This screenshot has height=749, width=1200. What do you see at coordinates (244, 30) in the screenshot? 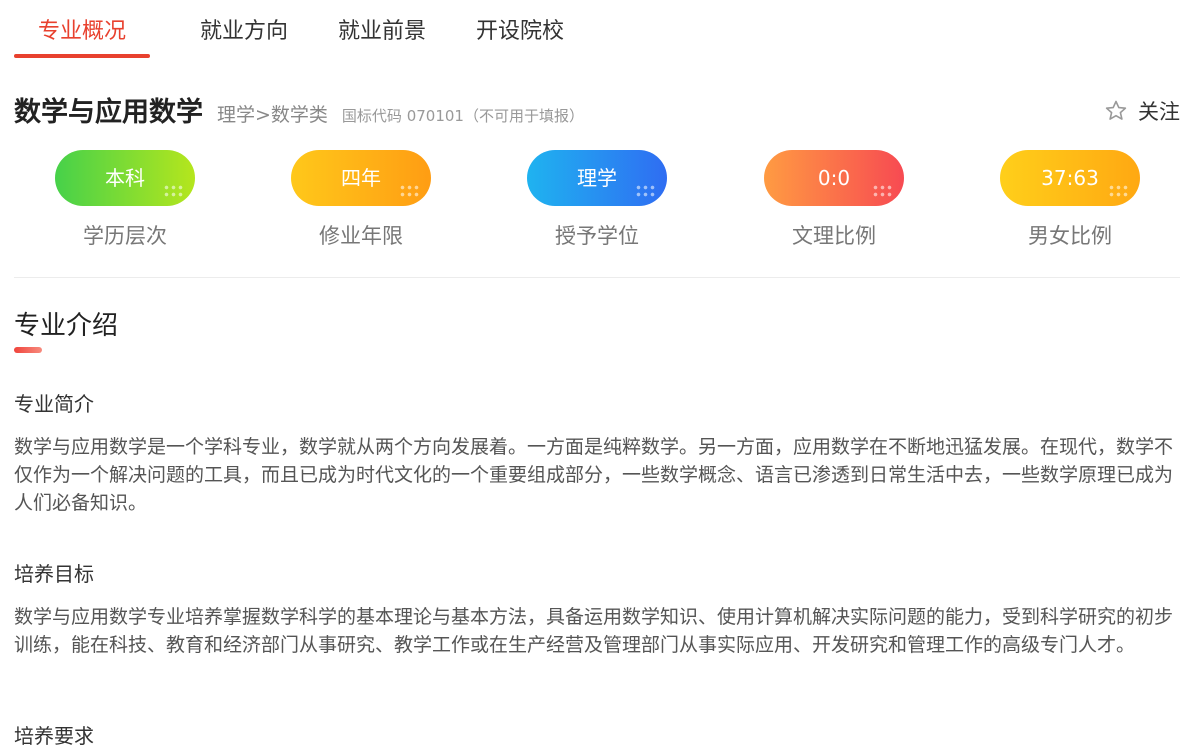
I see `tab-career-direction: 就业方向` at bounding box center [244, 30].